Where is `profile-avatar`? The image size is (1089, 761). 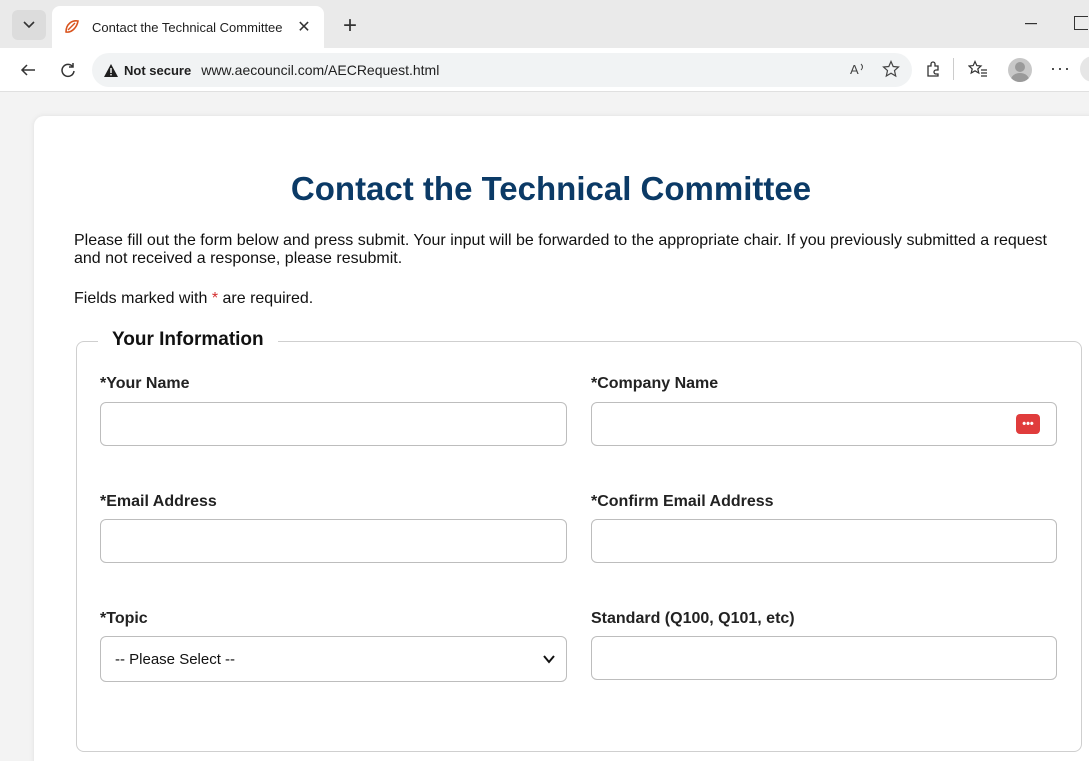 profile-avatar is located at coordinates (1020, 70).